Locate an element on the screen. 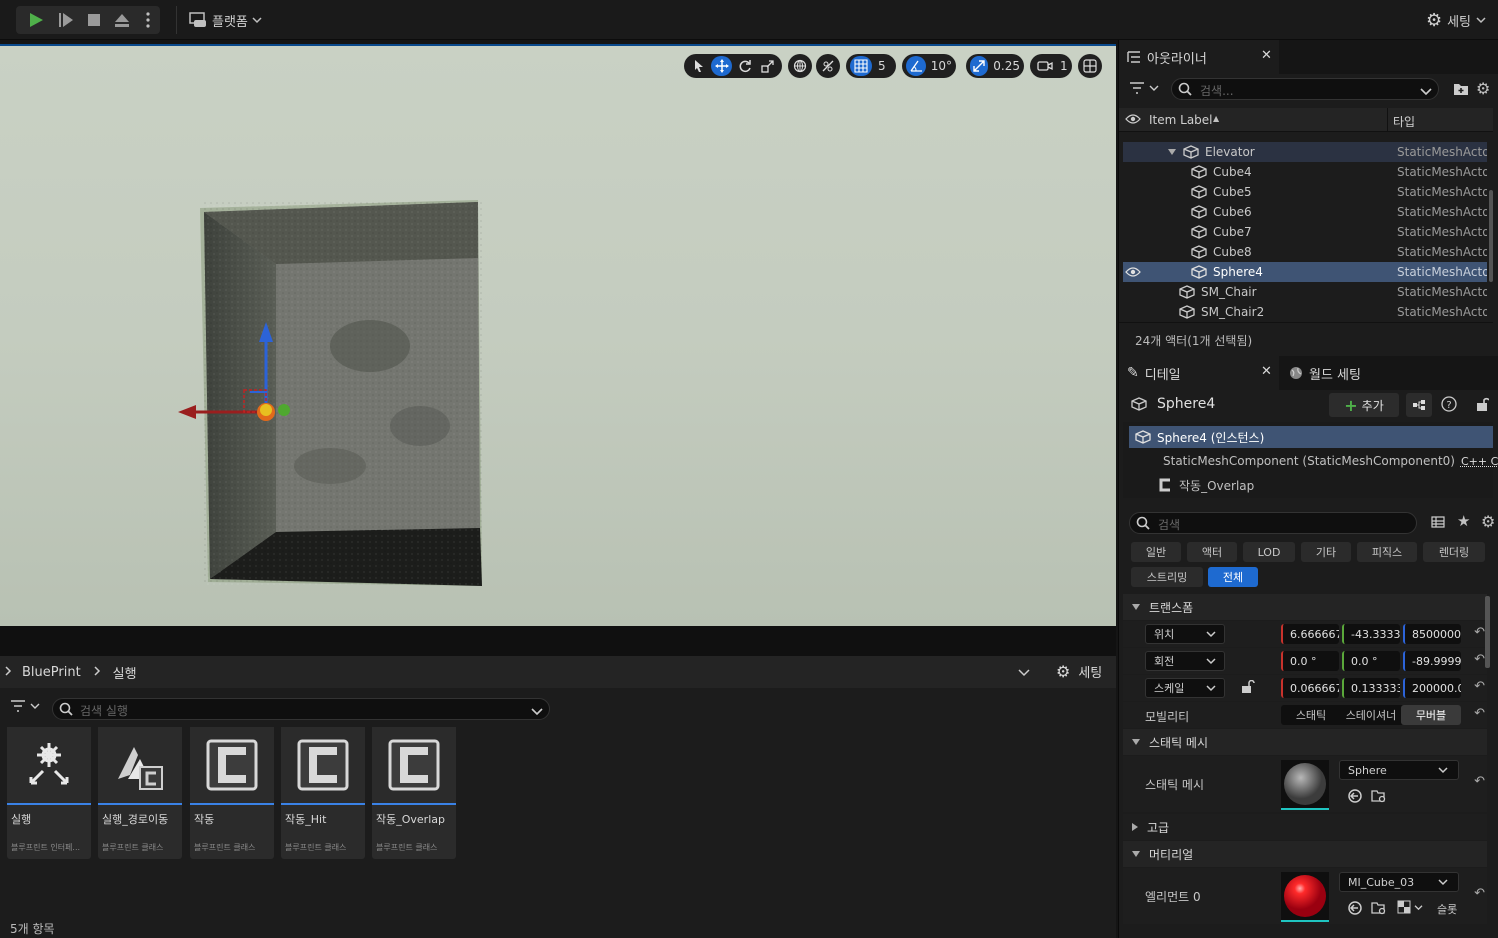  texture-options-button is located at coordinates (1410, 907).